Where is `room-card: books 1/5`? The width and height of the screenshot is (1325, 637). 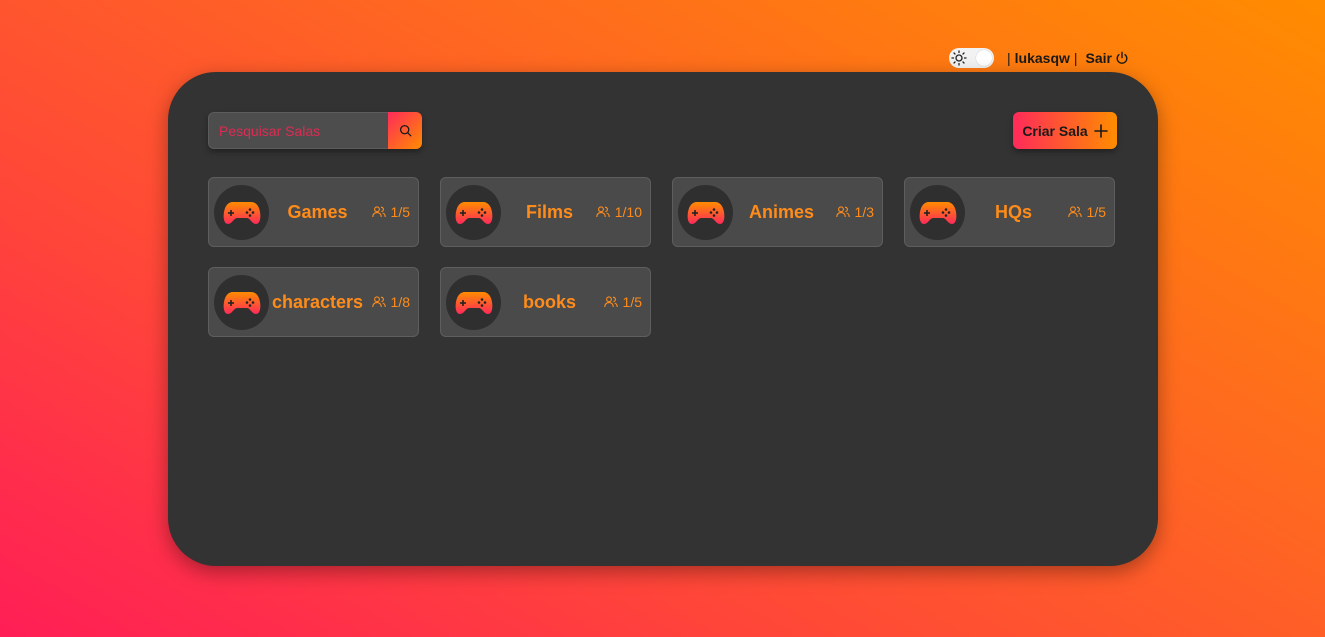 room-card: books 1/5 is located at coordinates (545, 302).